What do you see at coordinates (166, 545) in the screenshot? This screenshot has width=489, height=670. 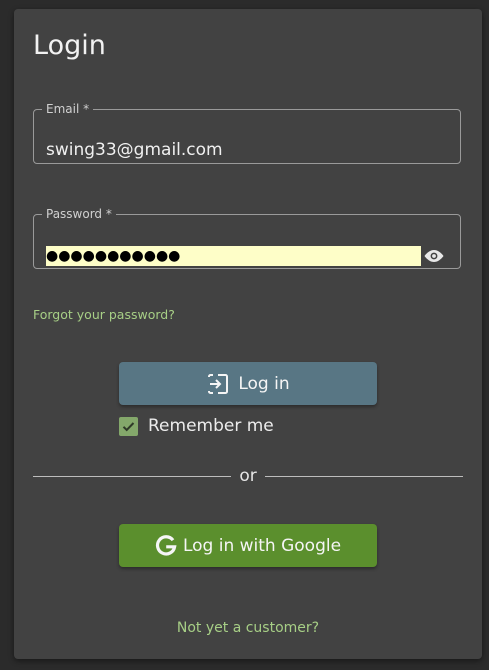 I see `google-icon` at bounding box center [166, 545].